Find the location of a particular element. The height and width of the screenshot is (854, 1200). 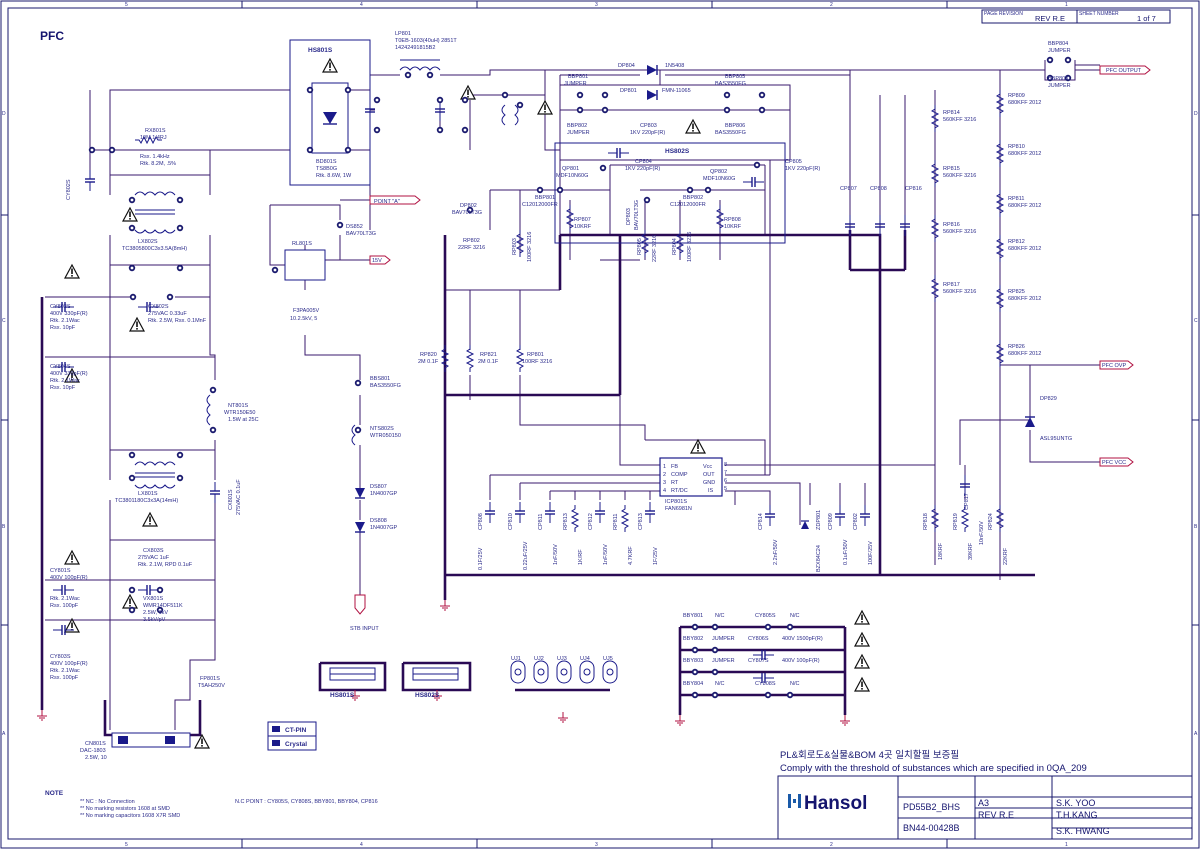

bottom-cap-label: CP811 is located at coordinates (541, 522).